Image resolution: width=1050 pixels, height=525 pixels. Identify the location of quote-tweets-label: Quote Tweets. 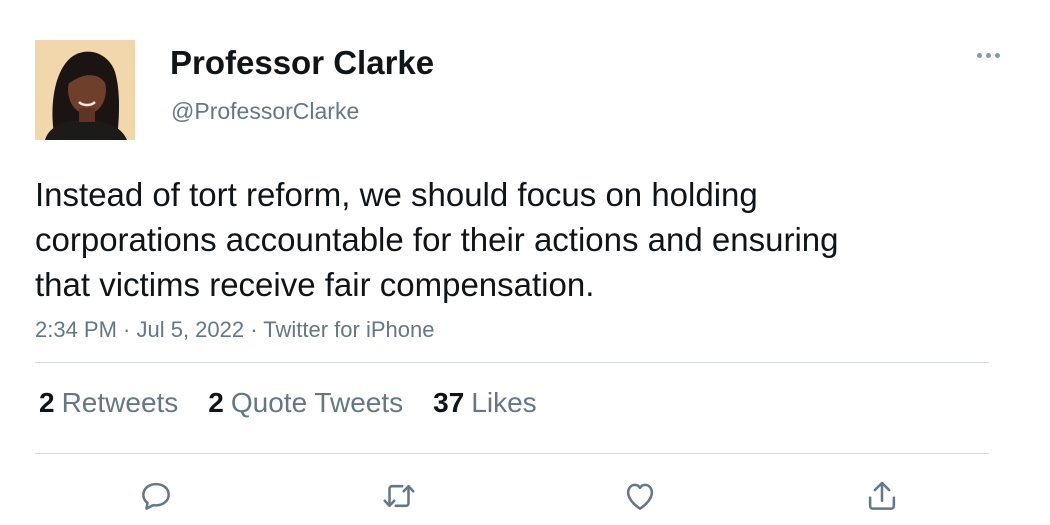
(317, 402).